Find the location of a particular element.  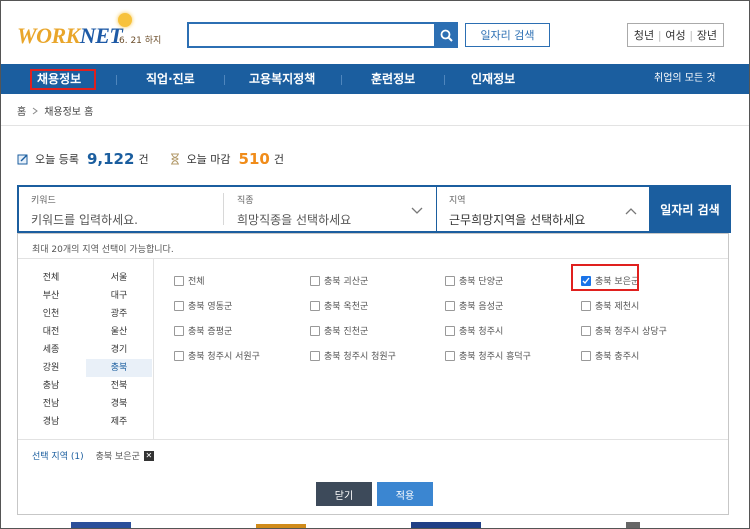

keyword-field: 키워드 키워드를 입력하세요. is located at coordinates (119, 209).